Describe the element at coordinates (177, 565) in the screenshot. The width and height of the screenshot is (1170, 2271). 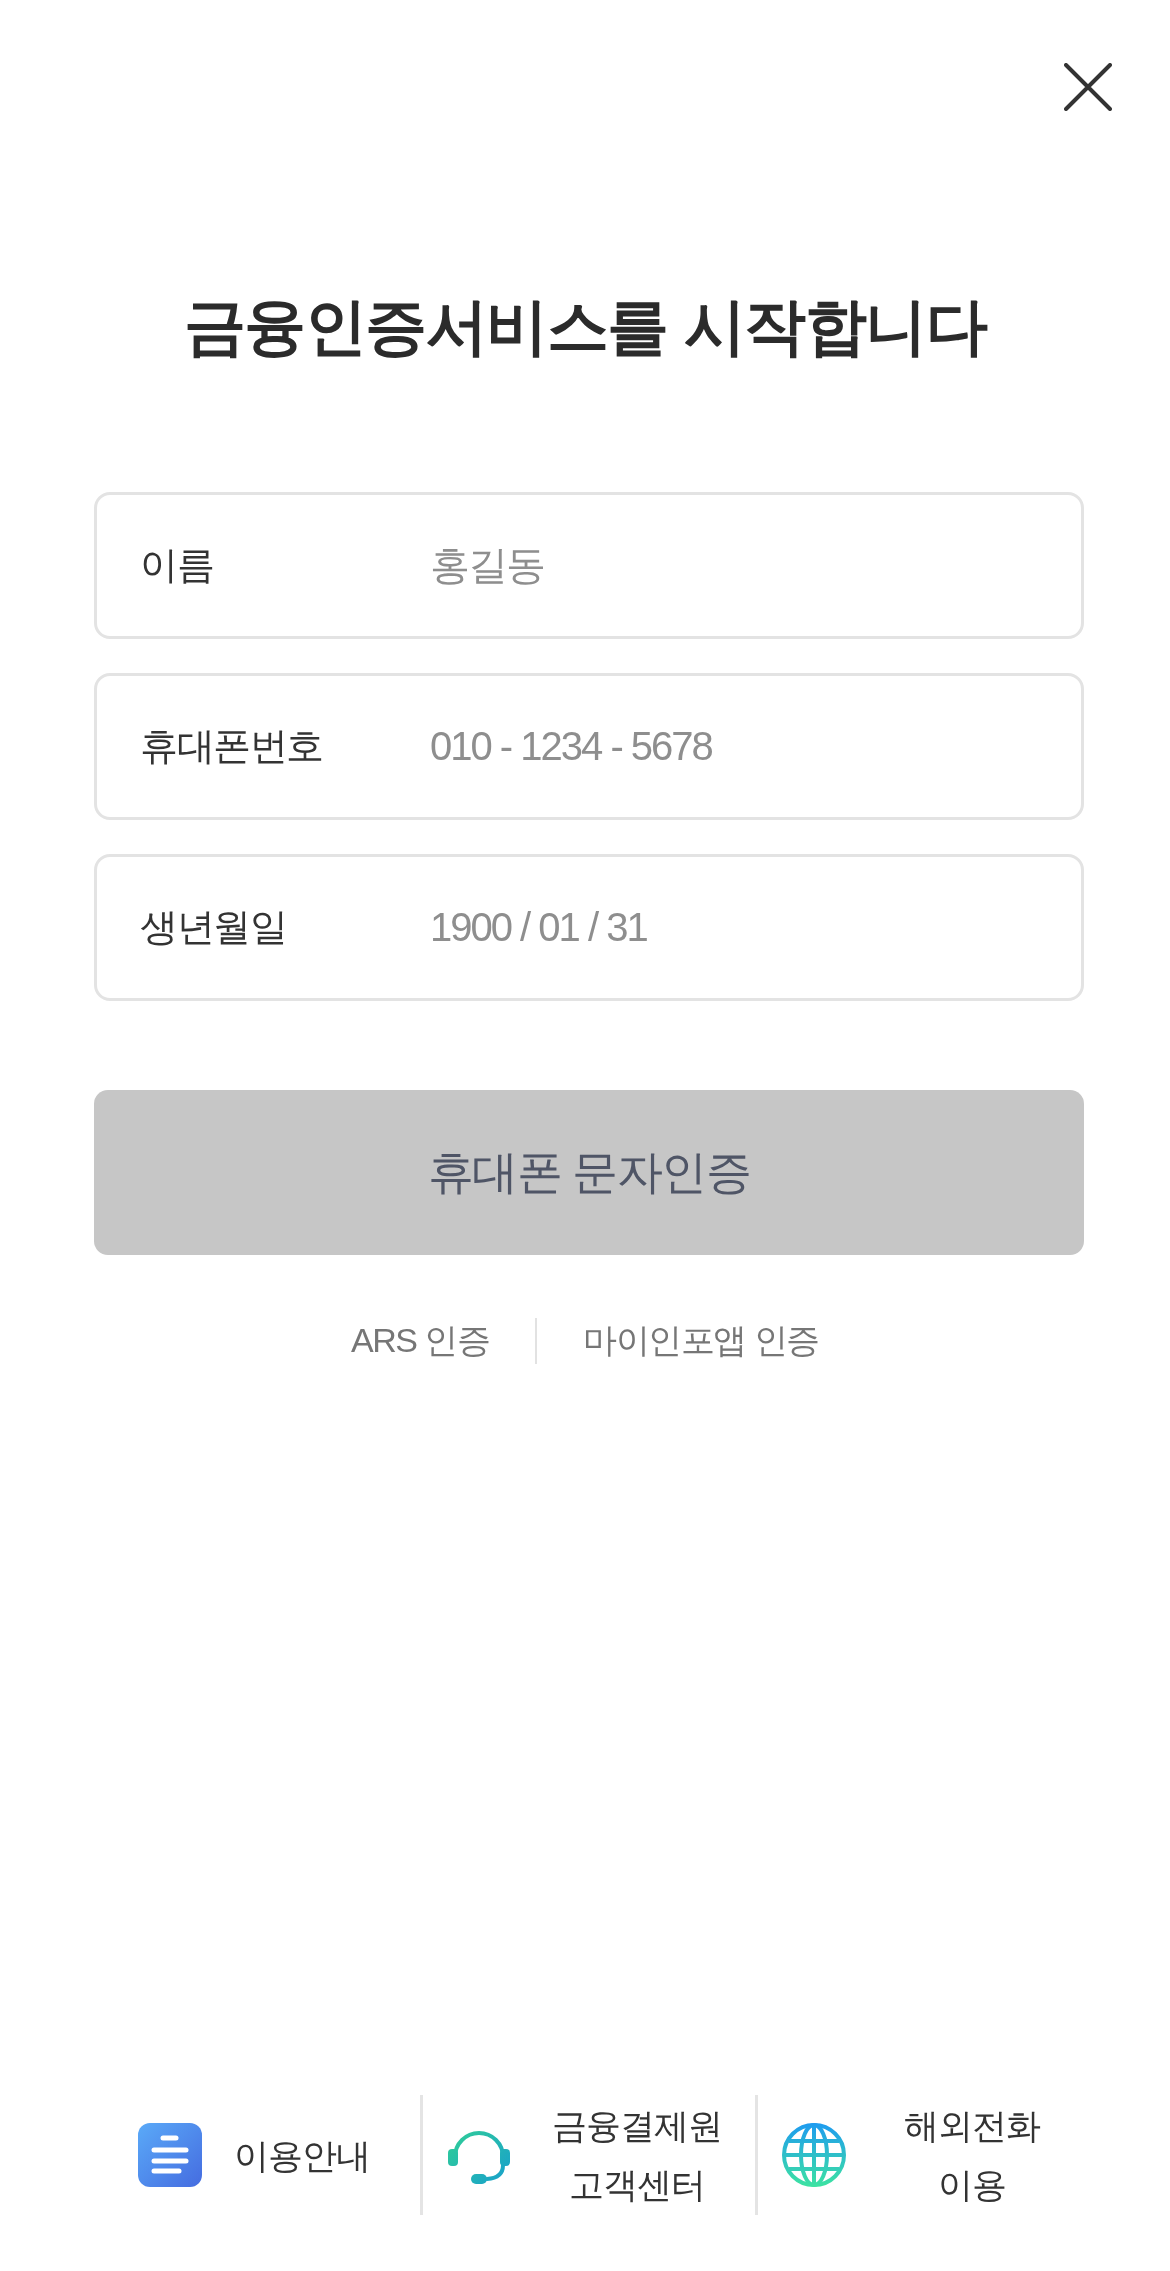
I see `field-label: 이름` at that location.